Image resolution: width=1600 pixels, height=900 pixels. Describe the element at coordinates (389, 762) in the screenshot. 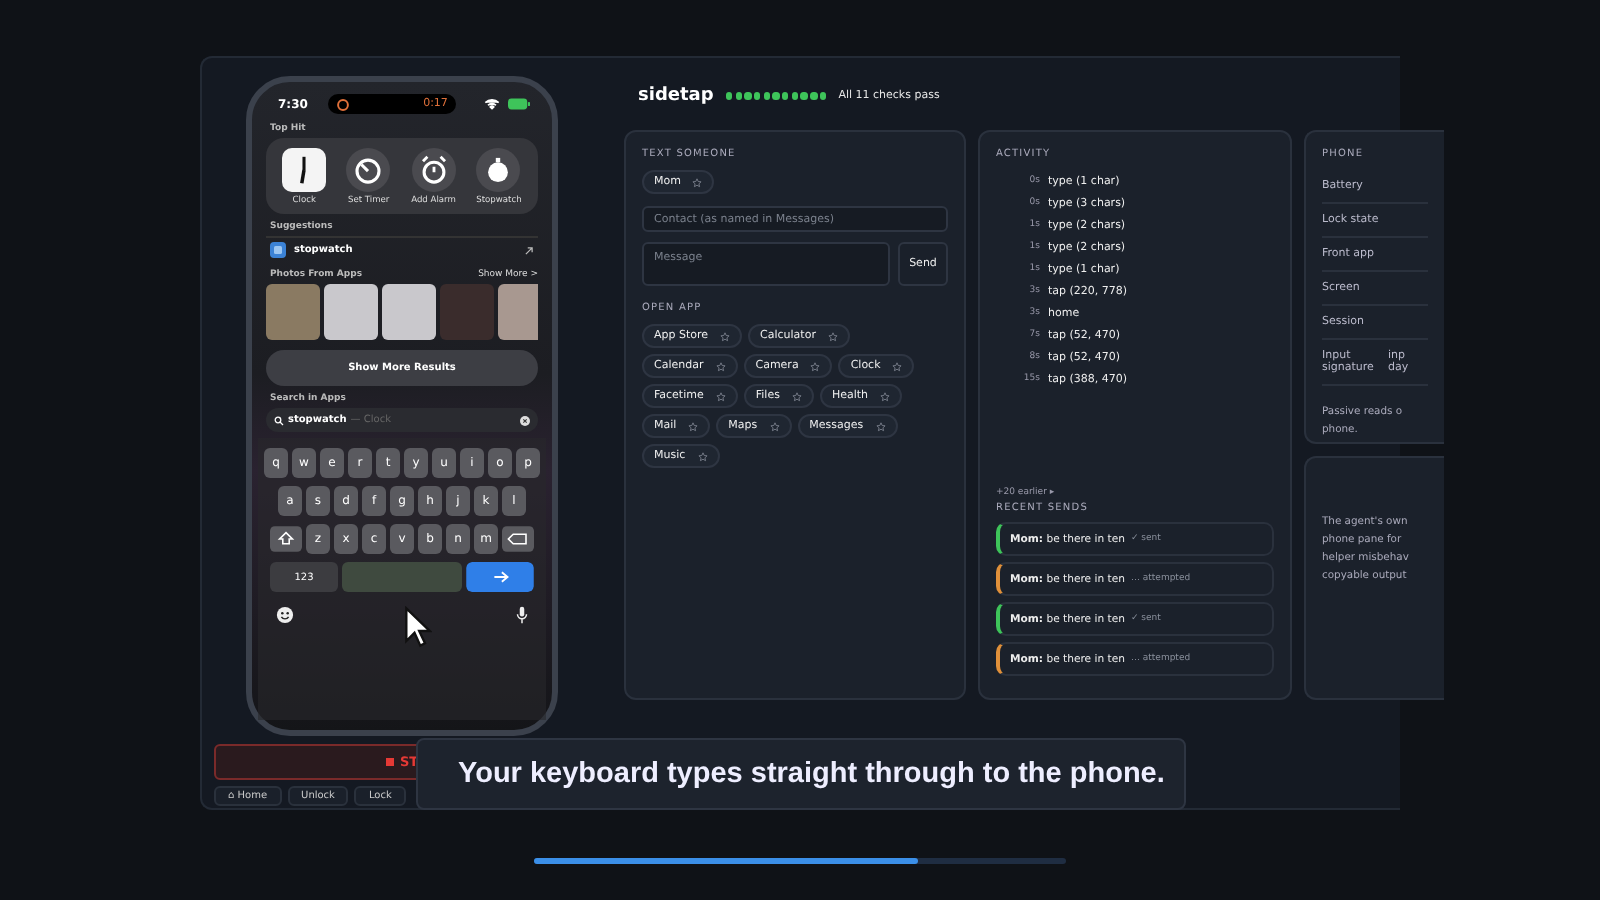

I see `stop-icon` at that location.